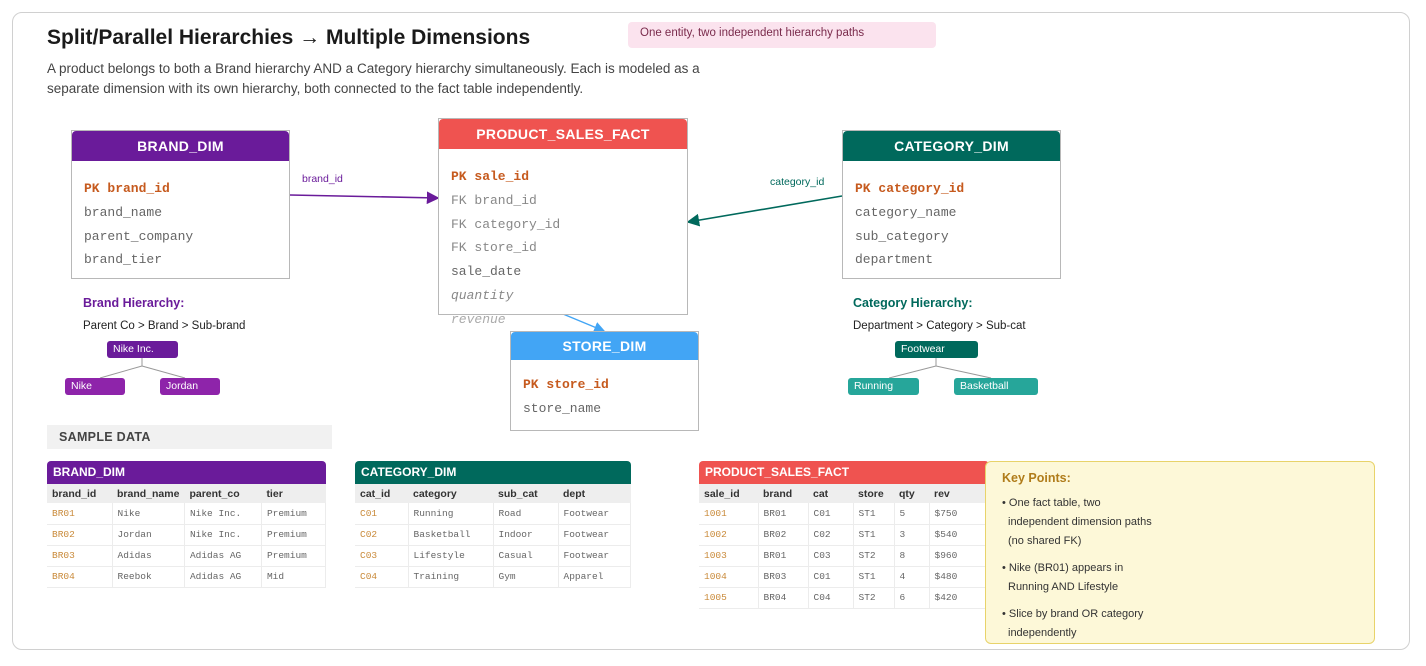  What do you see at coordinates (164, 326) in the screenshot?
I see `brand-hierarchy-path: Parent Co > Brand > Sub-brand` at bounding box center [164, 326].